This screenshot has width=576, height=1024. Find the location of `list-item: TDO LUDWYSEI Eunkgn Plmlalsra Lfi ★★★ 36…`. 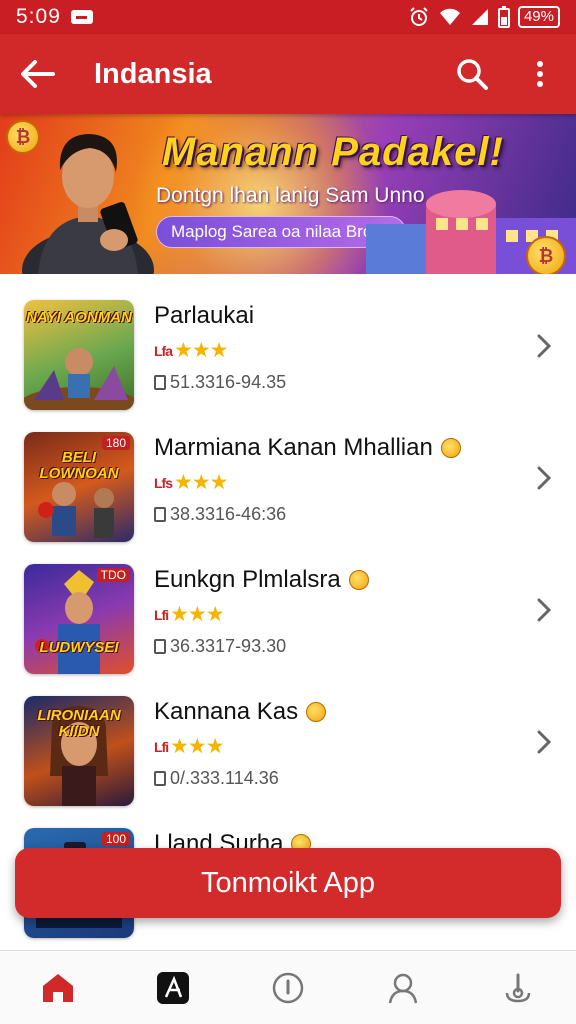

list-item: TDO LUDWYSEI Eunkgn Plmlalsra Lfi ★★★ 36… is located at coordinates (288, 606).